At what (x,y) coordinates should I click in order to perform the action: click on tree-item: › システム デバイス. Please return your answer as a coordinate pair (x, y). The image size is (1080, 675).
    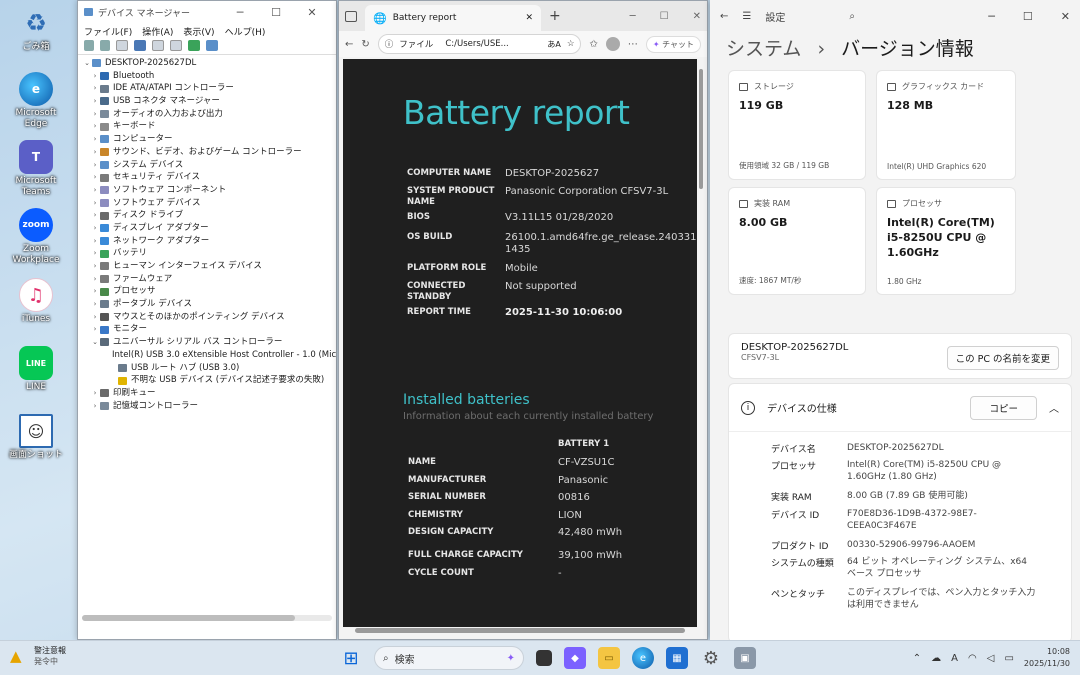
    Looking at the image, I should click on (207, 165).